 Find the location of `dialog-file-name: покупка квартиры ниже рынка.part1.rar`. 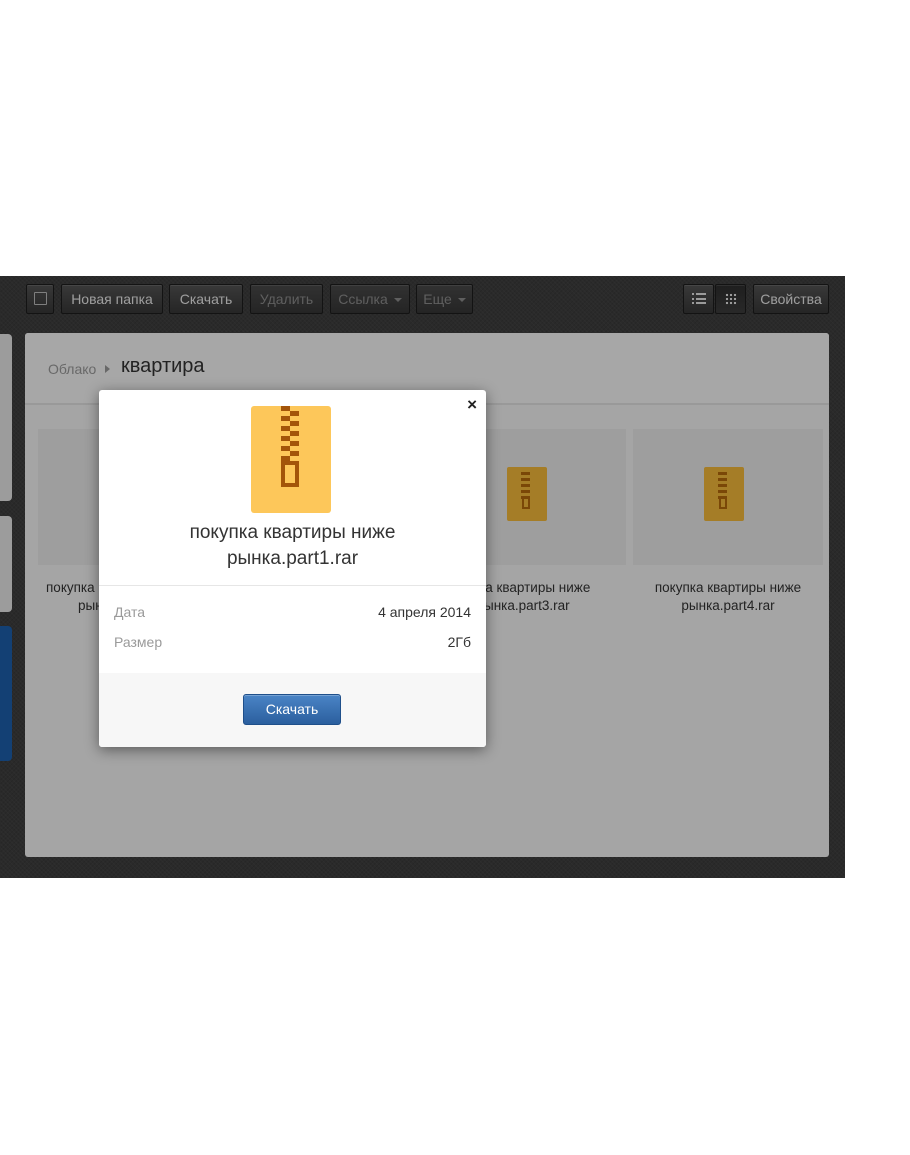

dialog-file-name: покупка квартиры ниже рынка.part1.rar is located at coordinates (292, 546).